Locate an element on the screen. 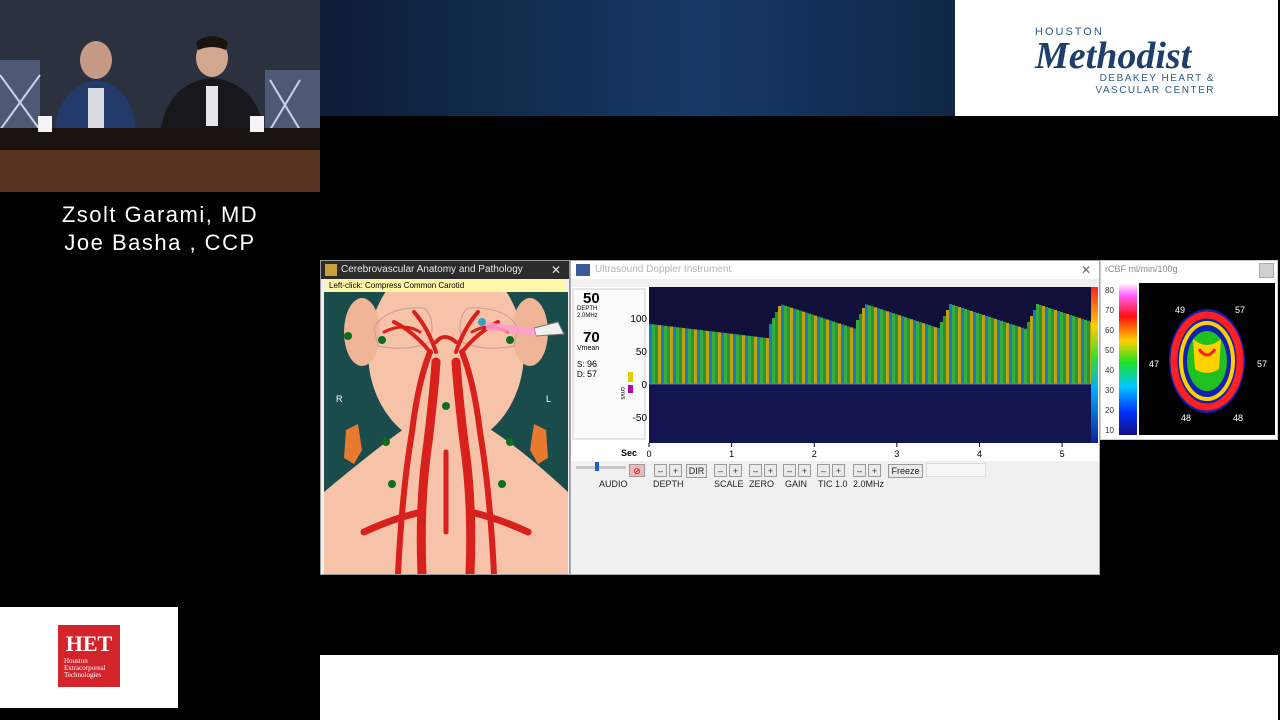  anatomy-hint: Left-click: Compress Common Carotid is located at coordinates (445, 285).